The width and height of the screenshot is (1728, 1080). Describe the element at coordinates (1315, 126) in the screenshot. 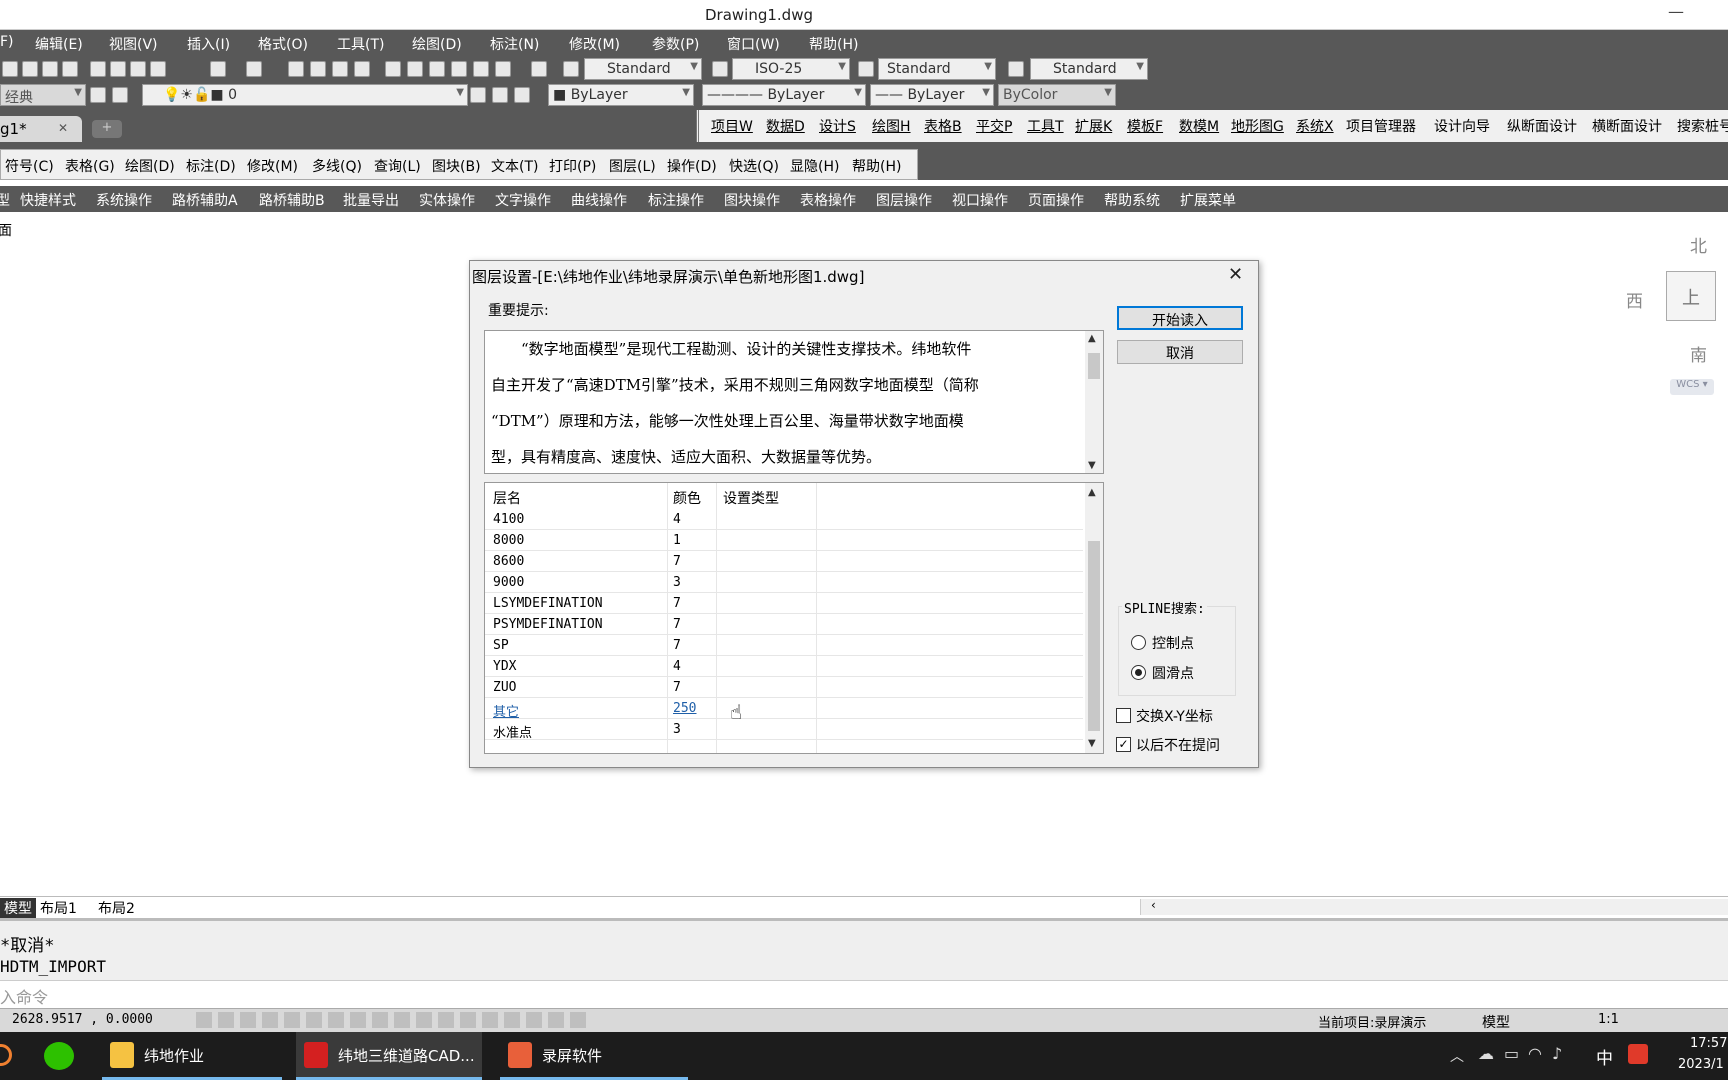

I see `rmenu-system: 系统X` at that location.